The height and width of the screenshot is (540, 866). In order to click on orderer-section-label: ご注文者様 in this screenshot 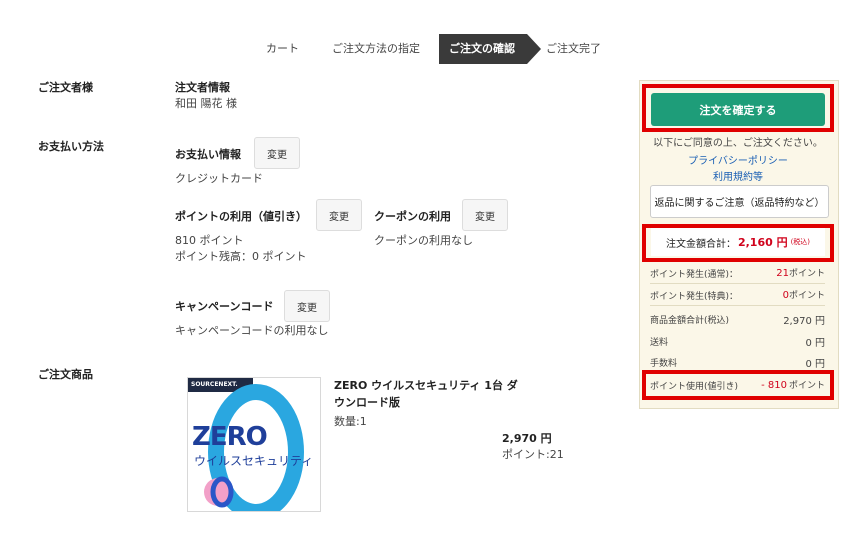, I will do `click(65, 87)`.